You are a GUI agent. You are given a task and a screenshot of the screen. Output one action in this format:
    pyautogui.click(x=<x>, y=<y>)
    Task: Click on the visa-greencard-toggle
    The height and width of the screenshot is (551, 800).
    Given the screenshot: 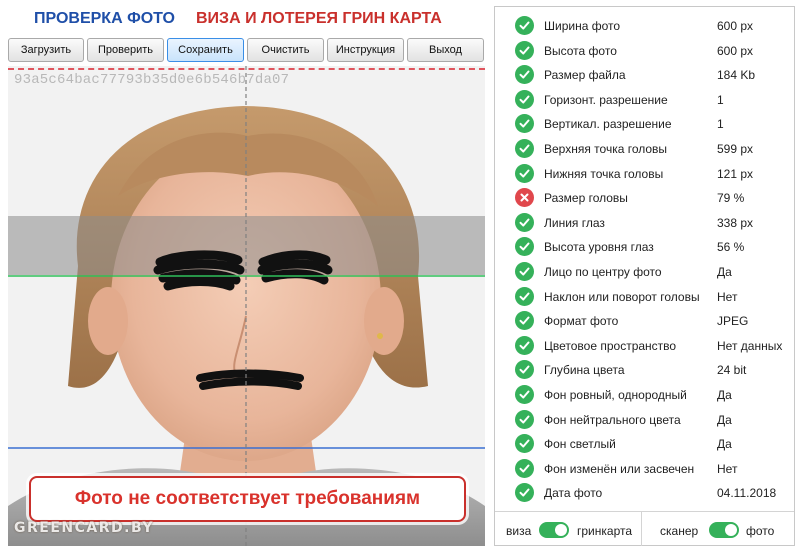 What is the action you would take?
    pyautogui.click(x=554, y=530)
    